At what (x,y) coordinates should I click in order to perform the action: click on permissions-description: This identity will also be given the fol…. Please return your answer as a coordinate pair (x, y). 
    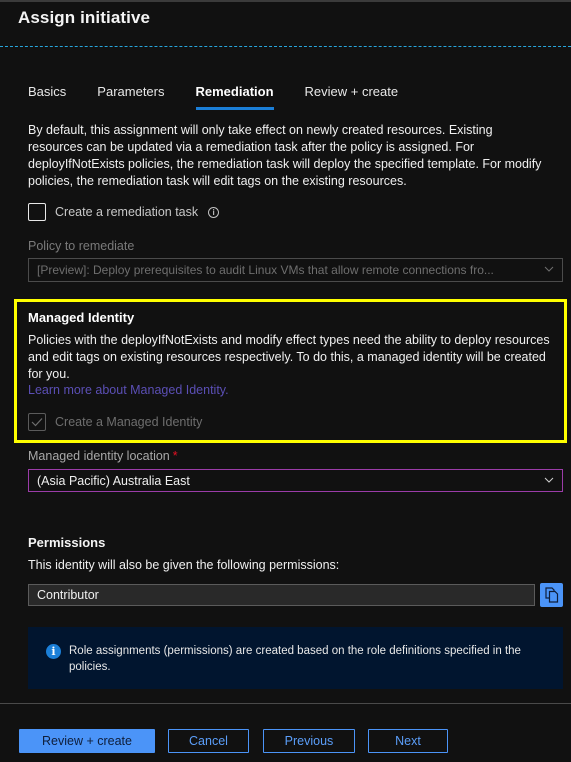
    Looking at the image, I should click on (184, 565).